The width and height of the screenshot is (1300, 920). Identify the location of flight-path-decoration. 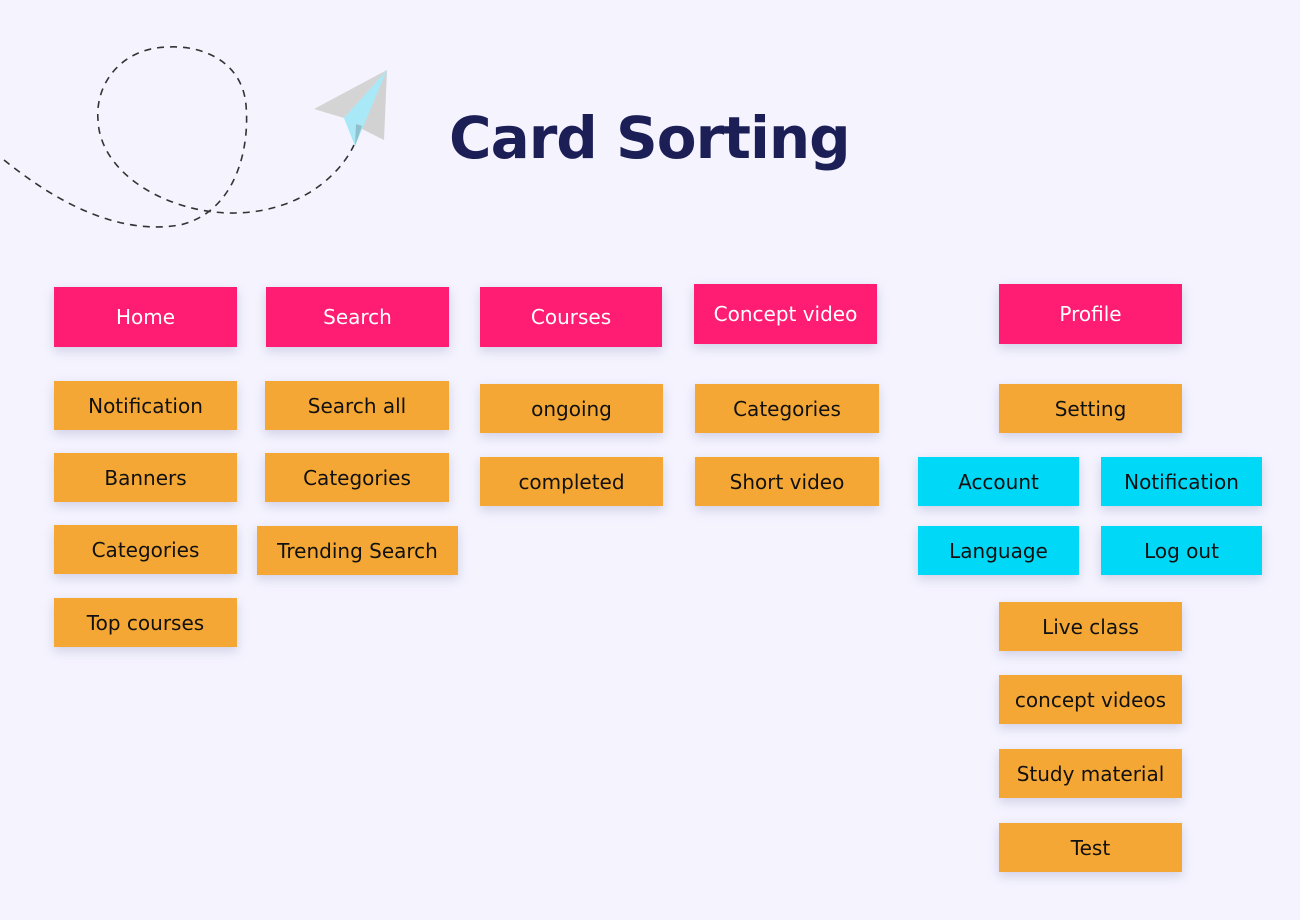
(195, 137).